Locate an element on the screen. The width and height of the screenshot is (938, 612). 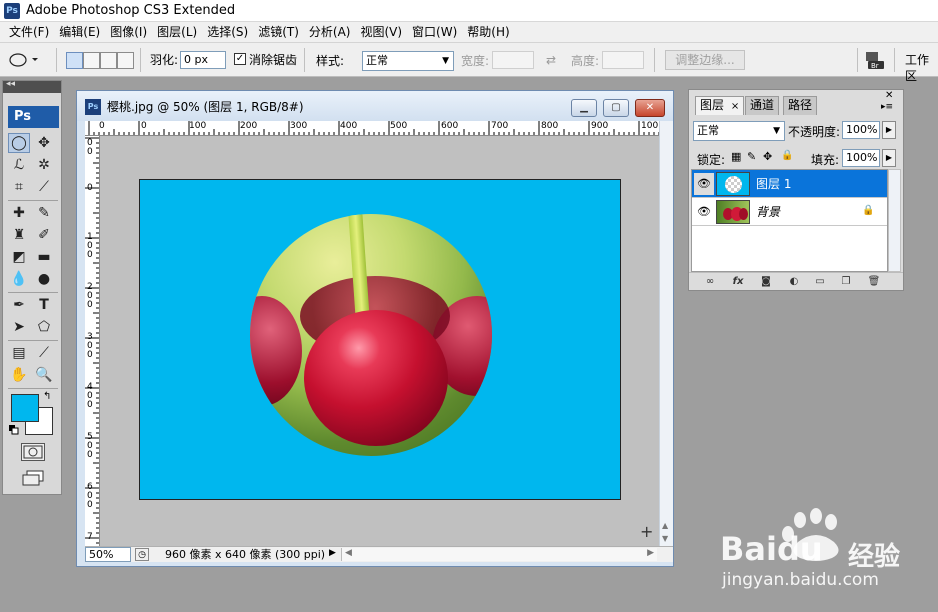
workspace-button: 工作区 is located at coordinates (921, 68).